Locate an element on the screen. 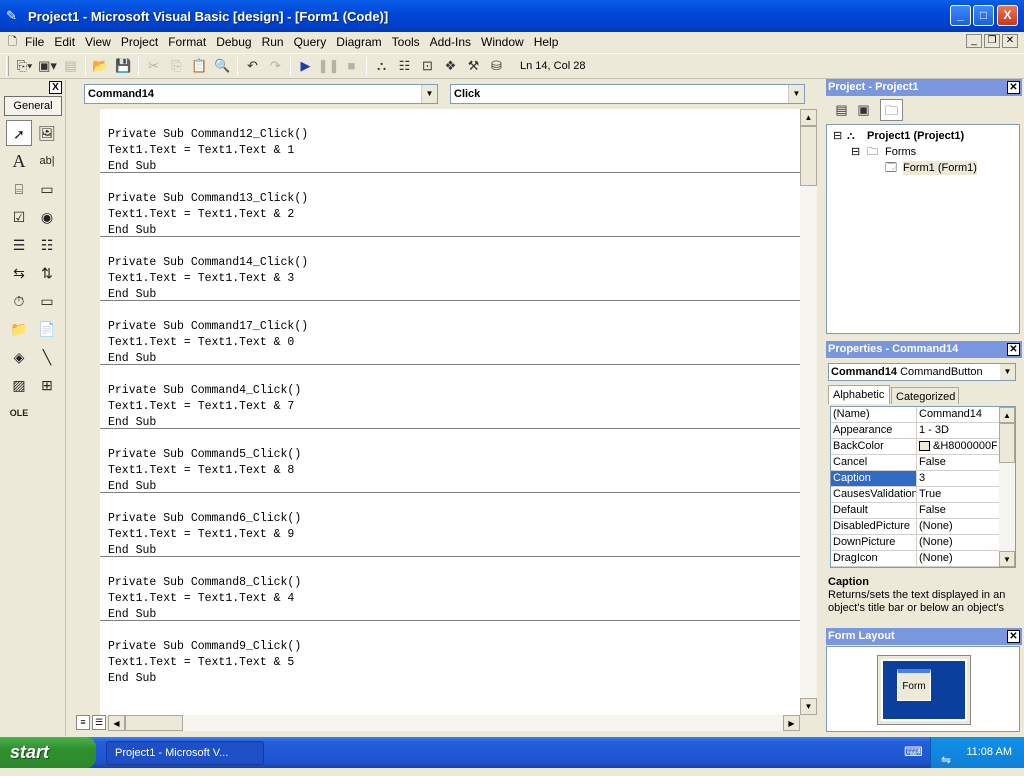  toolbox-close-button: X is located at coordinates (55, 87).